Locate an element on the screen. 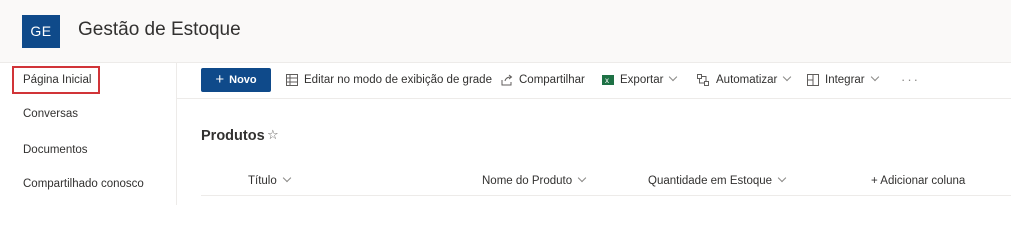 The height and width of the screenshot is (240, 1011). column-header-quantidade-em-estoque: Quantidade em Estoque is located at coordinates (717, 181).